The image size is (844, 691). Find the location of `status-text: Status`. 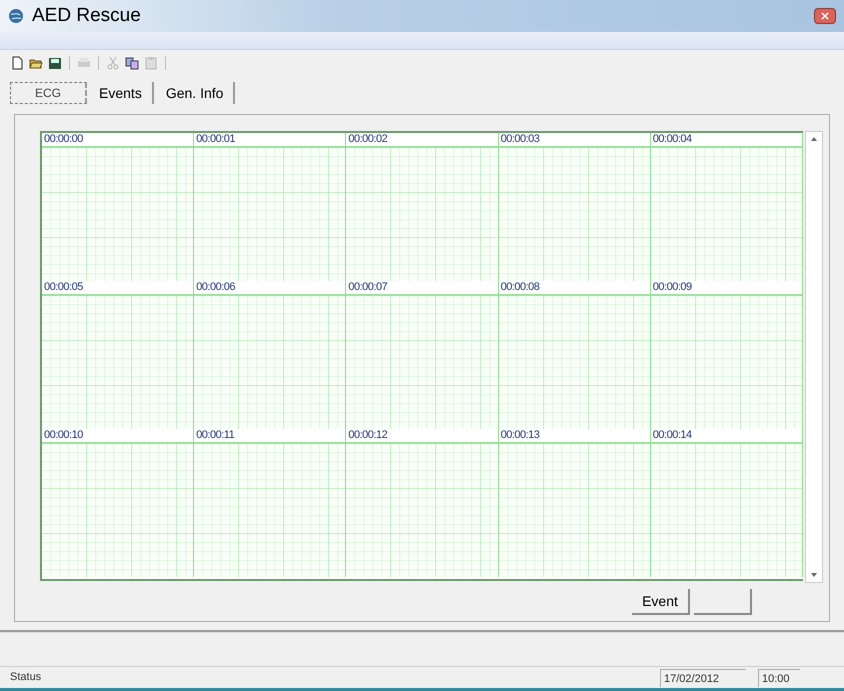

status-text: Status is located at coordinates (25, 678).